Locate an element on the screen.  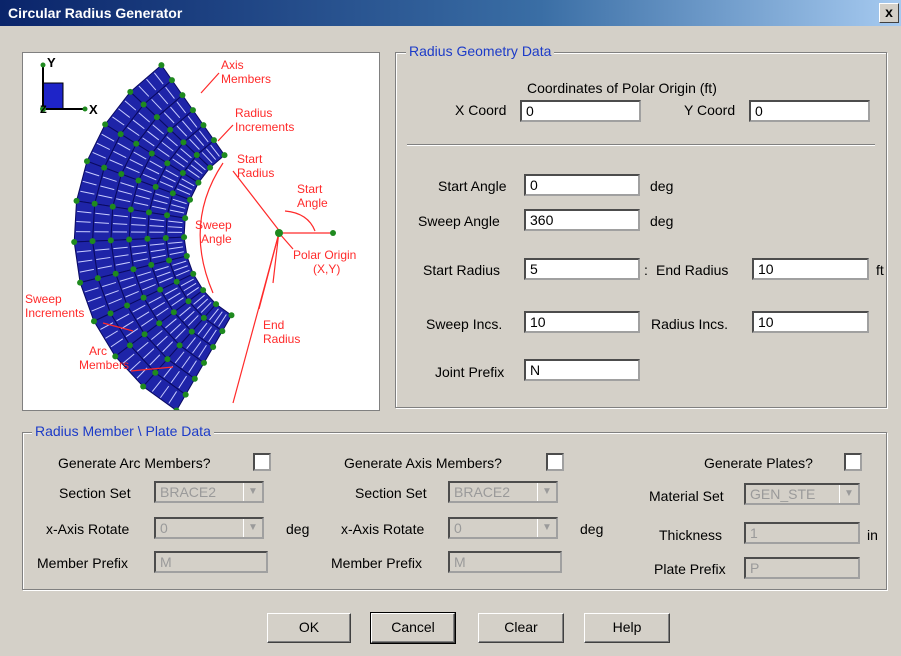
sweep-angle-label: Sweep Angle is located at coordinates (459, 221).